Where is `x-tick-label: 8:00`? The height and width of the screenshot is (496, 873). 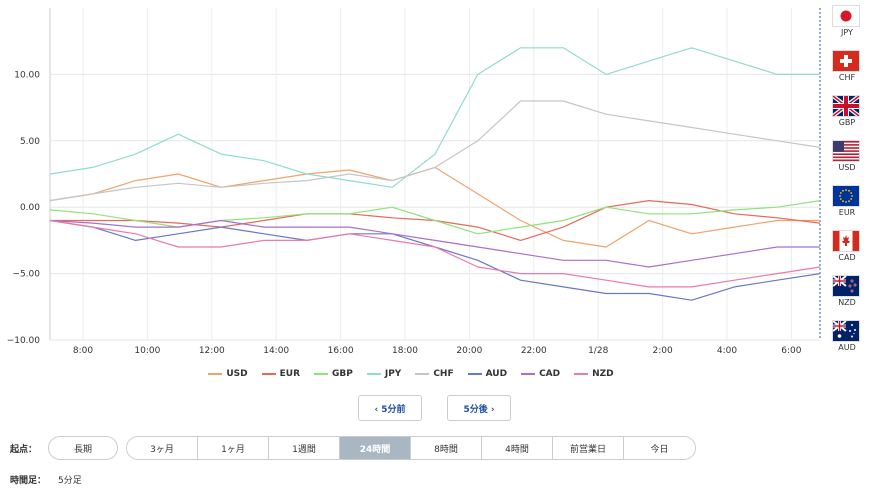
x-tick-label: 8:00 is located at coordinates (83, 351).